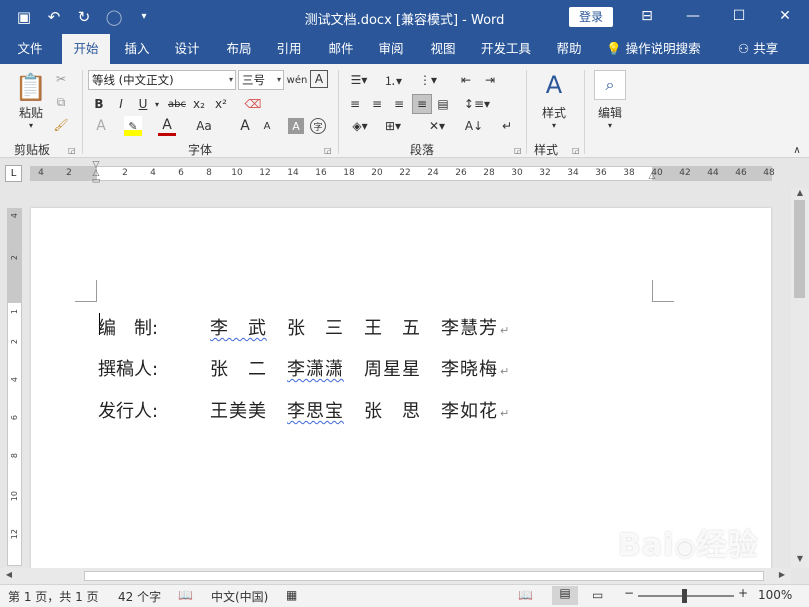 This screenshot has height=607, width=809. Describe the element at coordinates (31, 125) in the screenshot. I see `paste-dropdown-icon: ▾` at that location.